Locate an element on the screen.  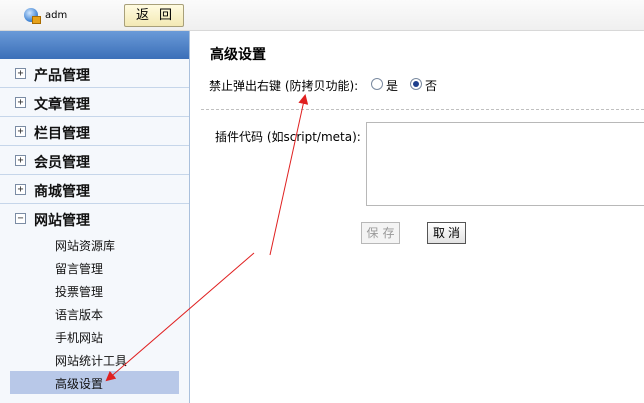
username: adm is located at coordinates (56, 15).